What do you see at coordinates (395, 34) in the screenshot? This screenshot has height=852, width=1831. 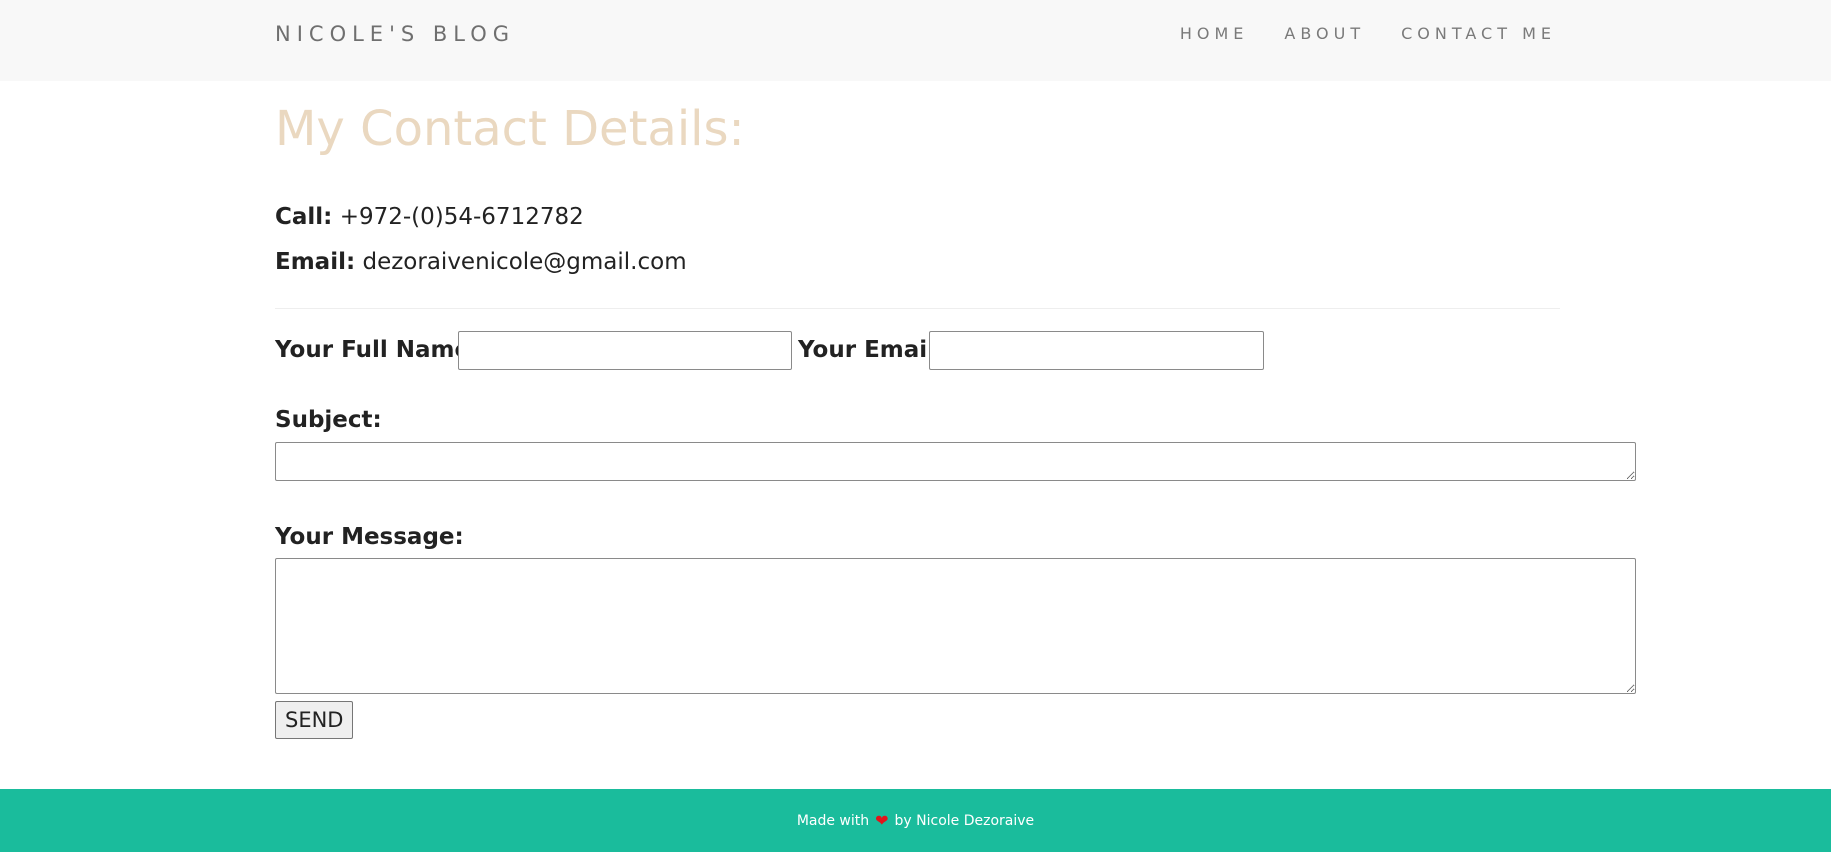 I see `site-brand: NICOLE'S BLOG` at bounding box center [395, 34].